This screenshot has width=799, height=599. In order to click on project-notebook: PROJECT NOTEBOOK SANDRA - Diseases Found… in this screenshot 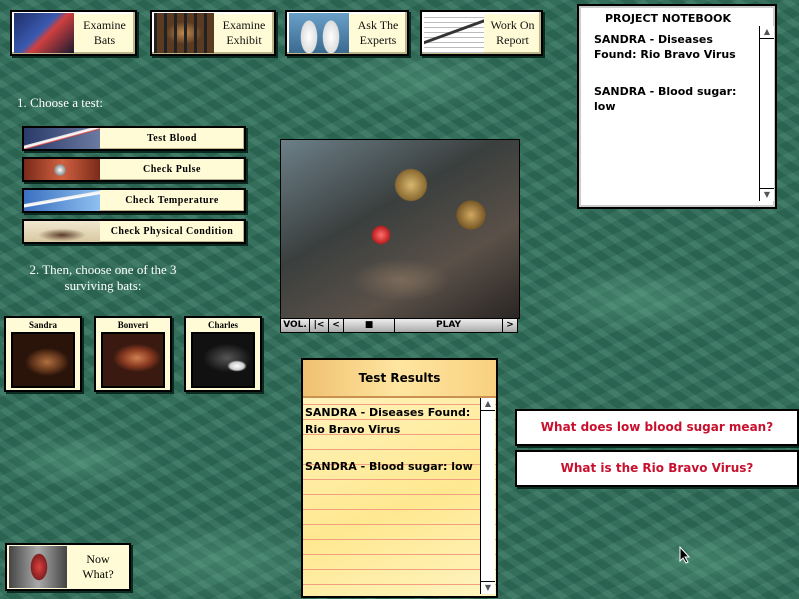, I will do `click(677, 106)`.